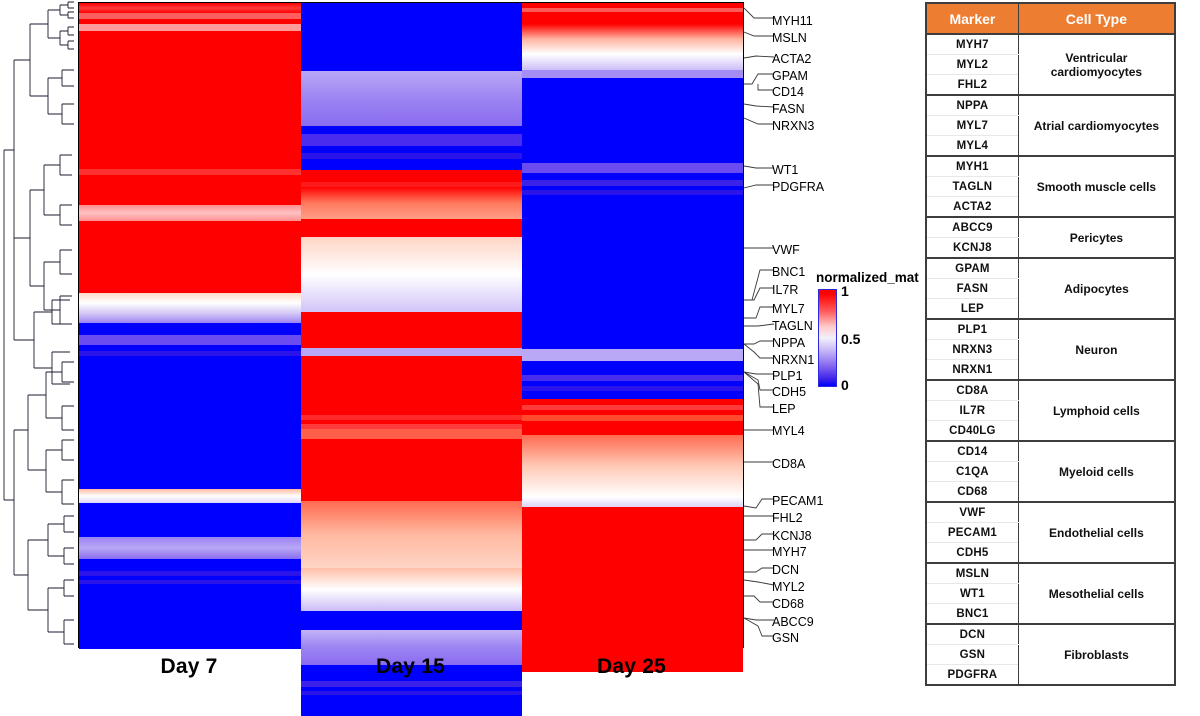 The width and height of the screenshot is (1200, 716). I want to click on gene-label-pecam1: PECAM1, so click(798, 501).